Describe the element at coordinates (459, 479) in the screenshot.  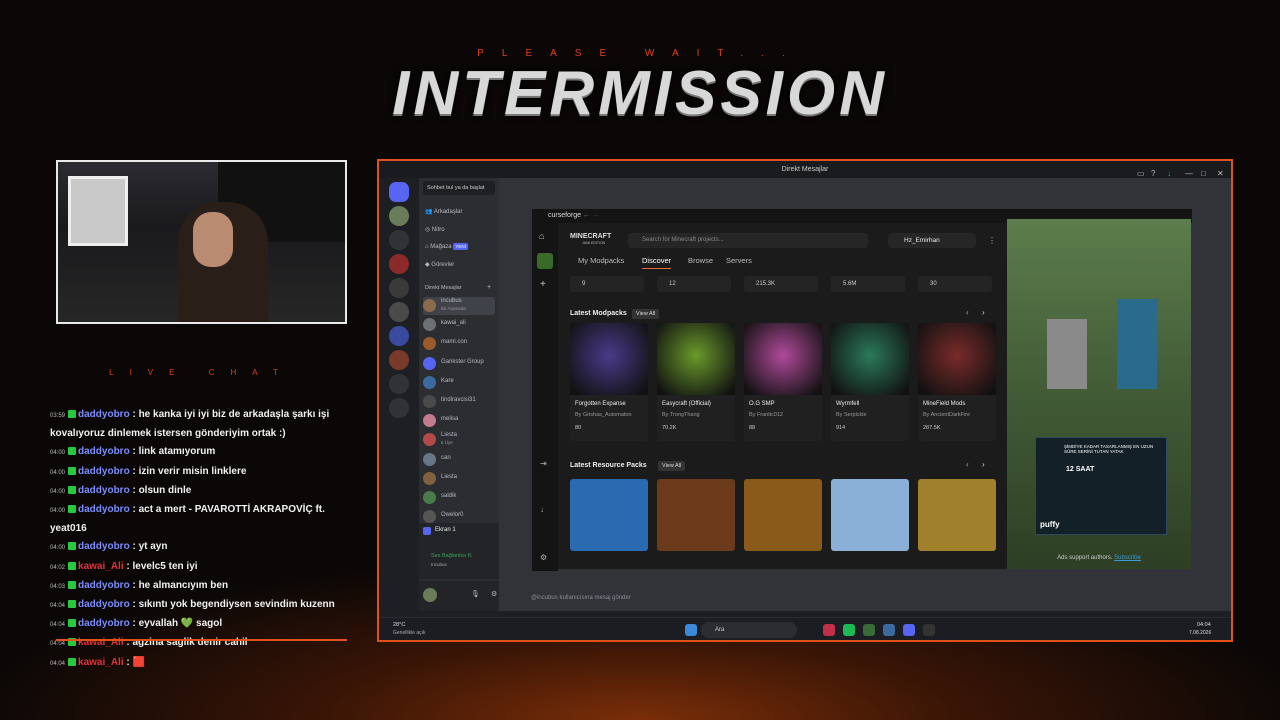
I see `dm-item: Liesta` at that location.